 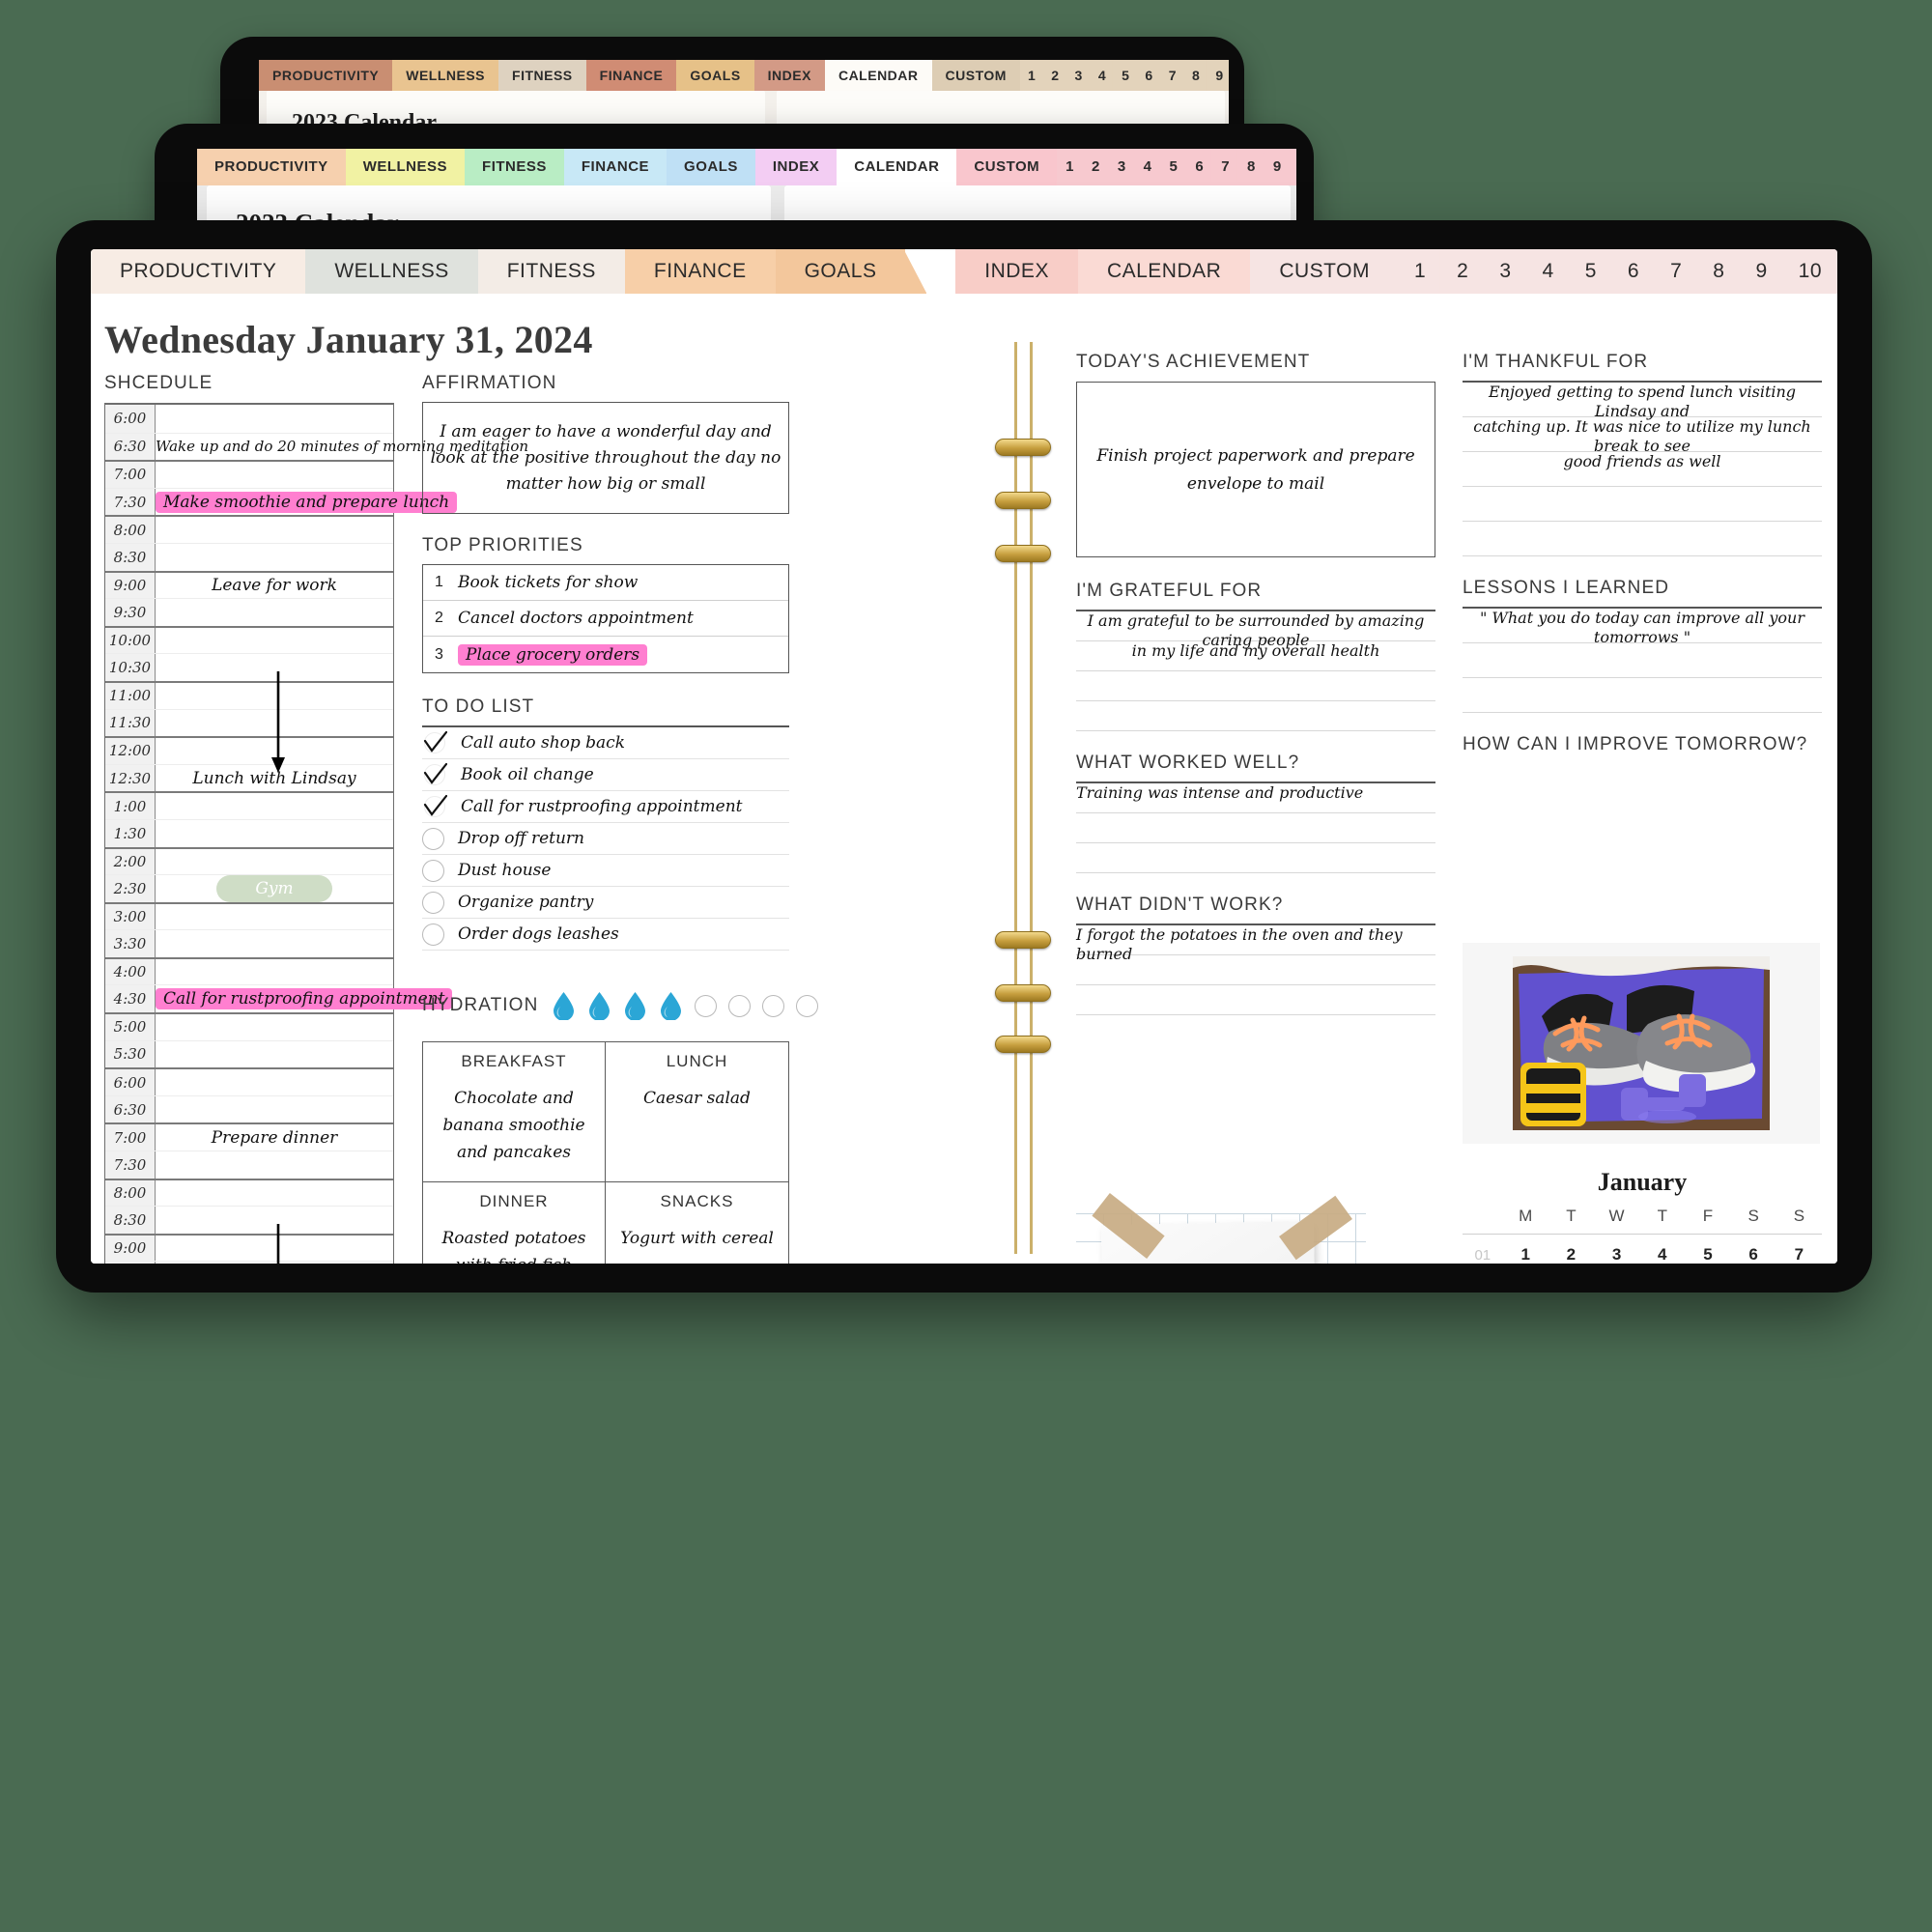 What do you see at coordinates (274, 586) in the screenshot?
I see `schedule-entry: Leave for work` at bounding box center [274, 586].